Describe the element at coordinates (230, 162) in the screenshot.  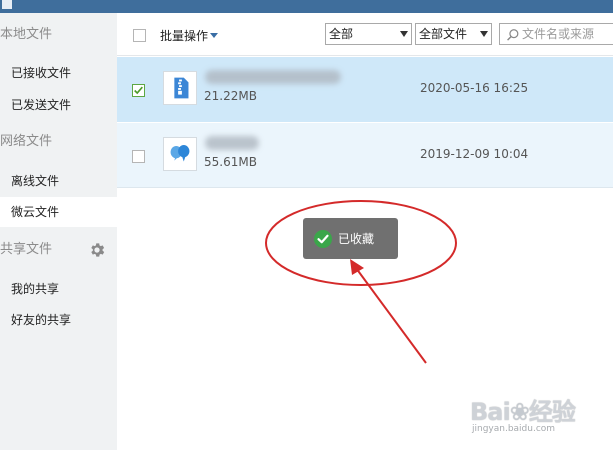
I see `file-size: 55.61MB` at that location.